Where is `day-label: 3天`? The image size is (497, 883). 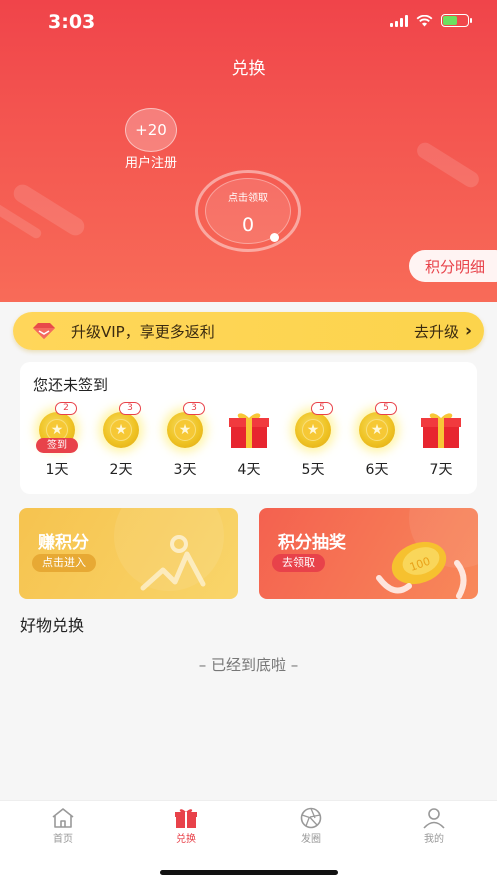
day-label: 3天 is located at coordinates (185, 470).